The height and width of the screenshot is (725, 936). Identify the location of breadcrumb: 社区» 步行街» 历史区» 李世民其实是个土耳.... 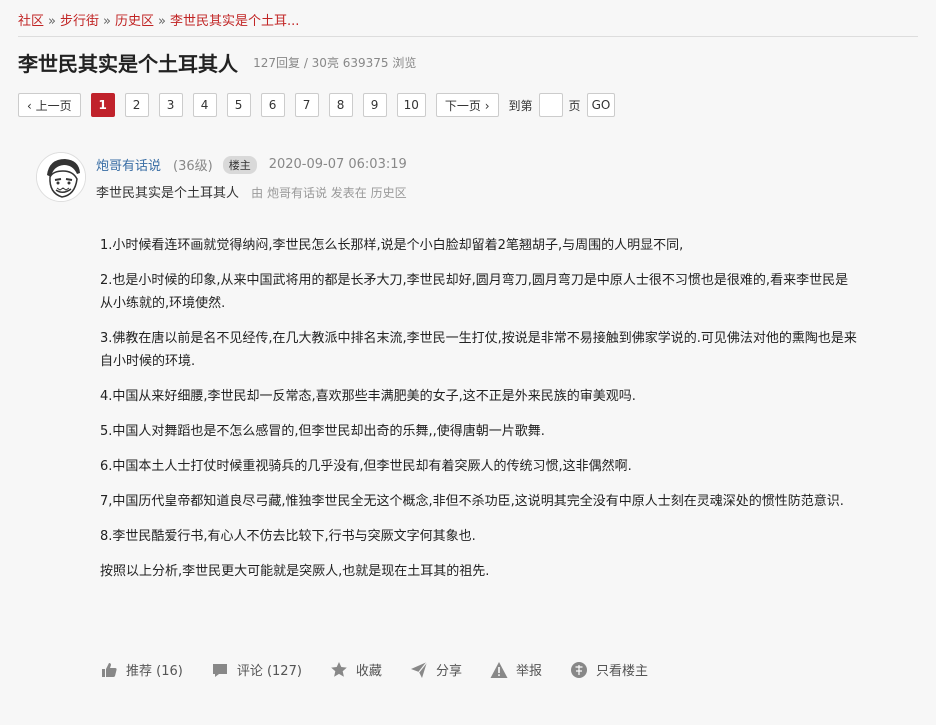
(158, 19).